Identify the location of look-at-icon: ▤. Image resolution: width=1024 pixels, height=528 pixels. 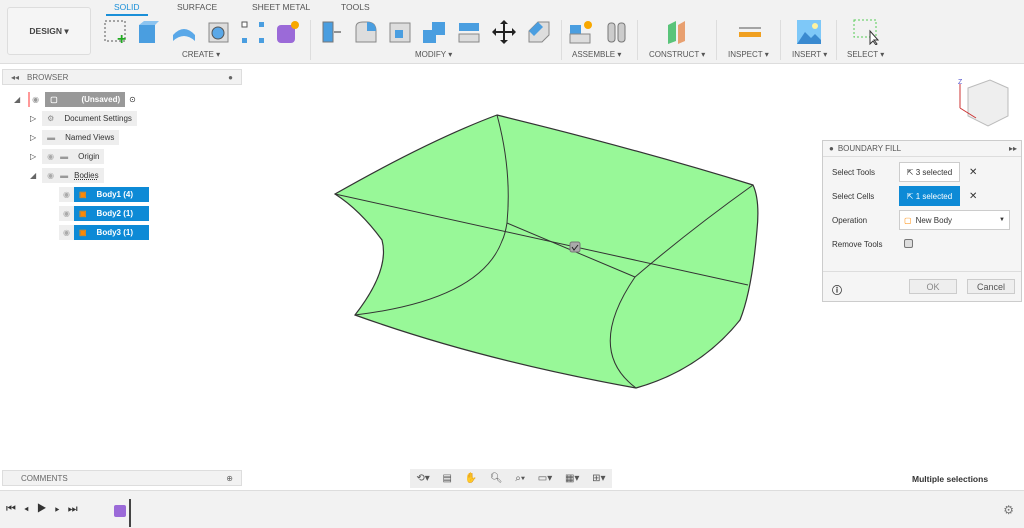
(446, 478).